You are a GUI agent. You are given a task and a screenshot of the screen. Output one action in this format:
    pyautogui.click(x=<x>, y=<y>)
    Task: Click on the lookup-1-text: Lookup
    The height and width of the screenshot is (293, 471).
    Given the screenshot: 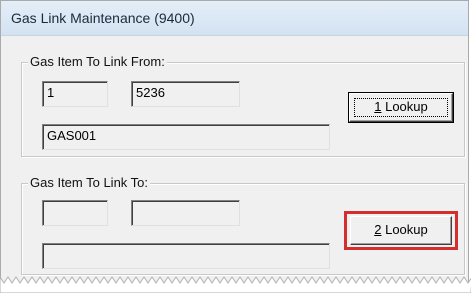 What is the action you would take?
    pyautogui.click(x=404, y=106)
    